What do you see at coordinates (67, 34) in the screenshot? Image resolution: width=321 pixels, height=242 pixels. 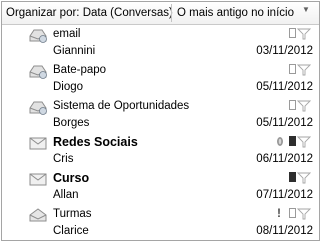 I see `message-subject: email` at bounding box center [67, 34].